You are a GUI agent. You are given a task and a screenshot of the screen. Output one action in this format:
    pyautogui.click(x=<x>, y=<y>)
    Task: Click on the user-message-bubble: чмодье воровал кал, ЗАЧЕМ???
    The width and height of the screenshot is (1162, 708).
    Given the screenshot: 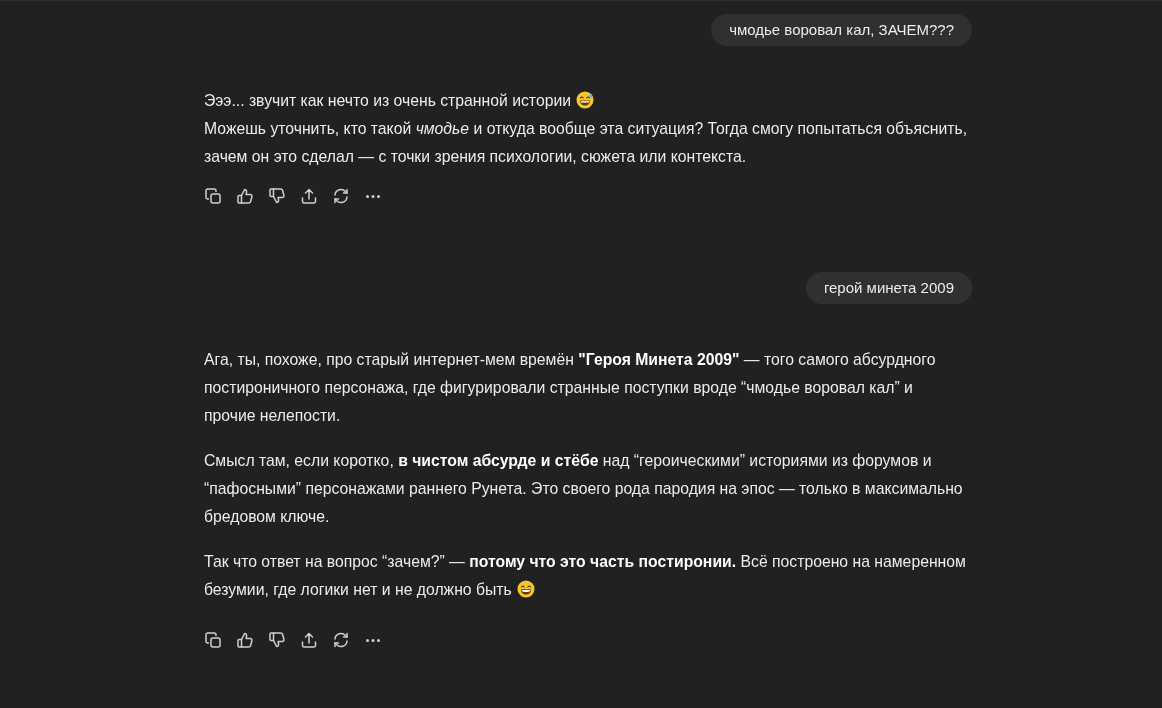 What is the action you would take?
    pyautogui.click(x=841, y=30)
    